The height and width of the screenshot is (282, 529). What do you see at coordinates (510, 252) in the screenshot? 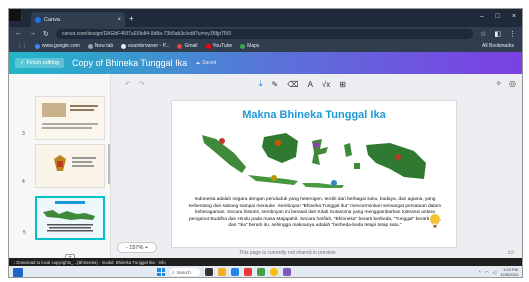
I see `notes-icon: ▭` at bounding box center [510, 252].